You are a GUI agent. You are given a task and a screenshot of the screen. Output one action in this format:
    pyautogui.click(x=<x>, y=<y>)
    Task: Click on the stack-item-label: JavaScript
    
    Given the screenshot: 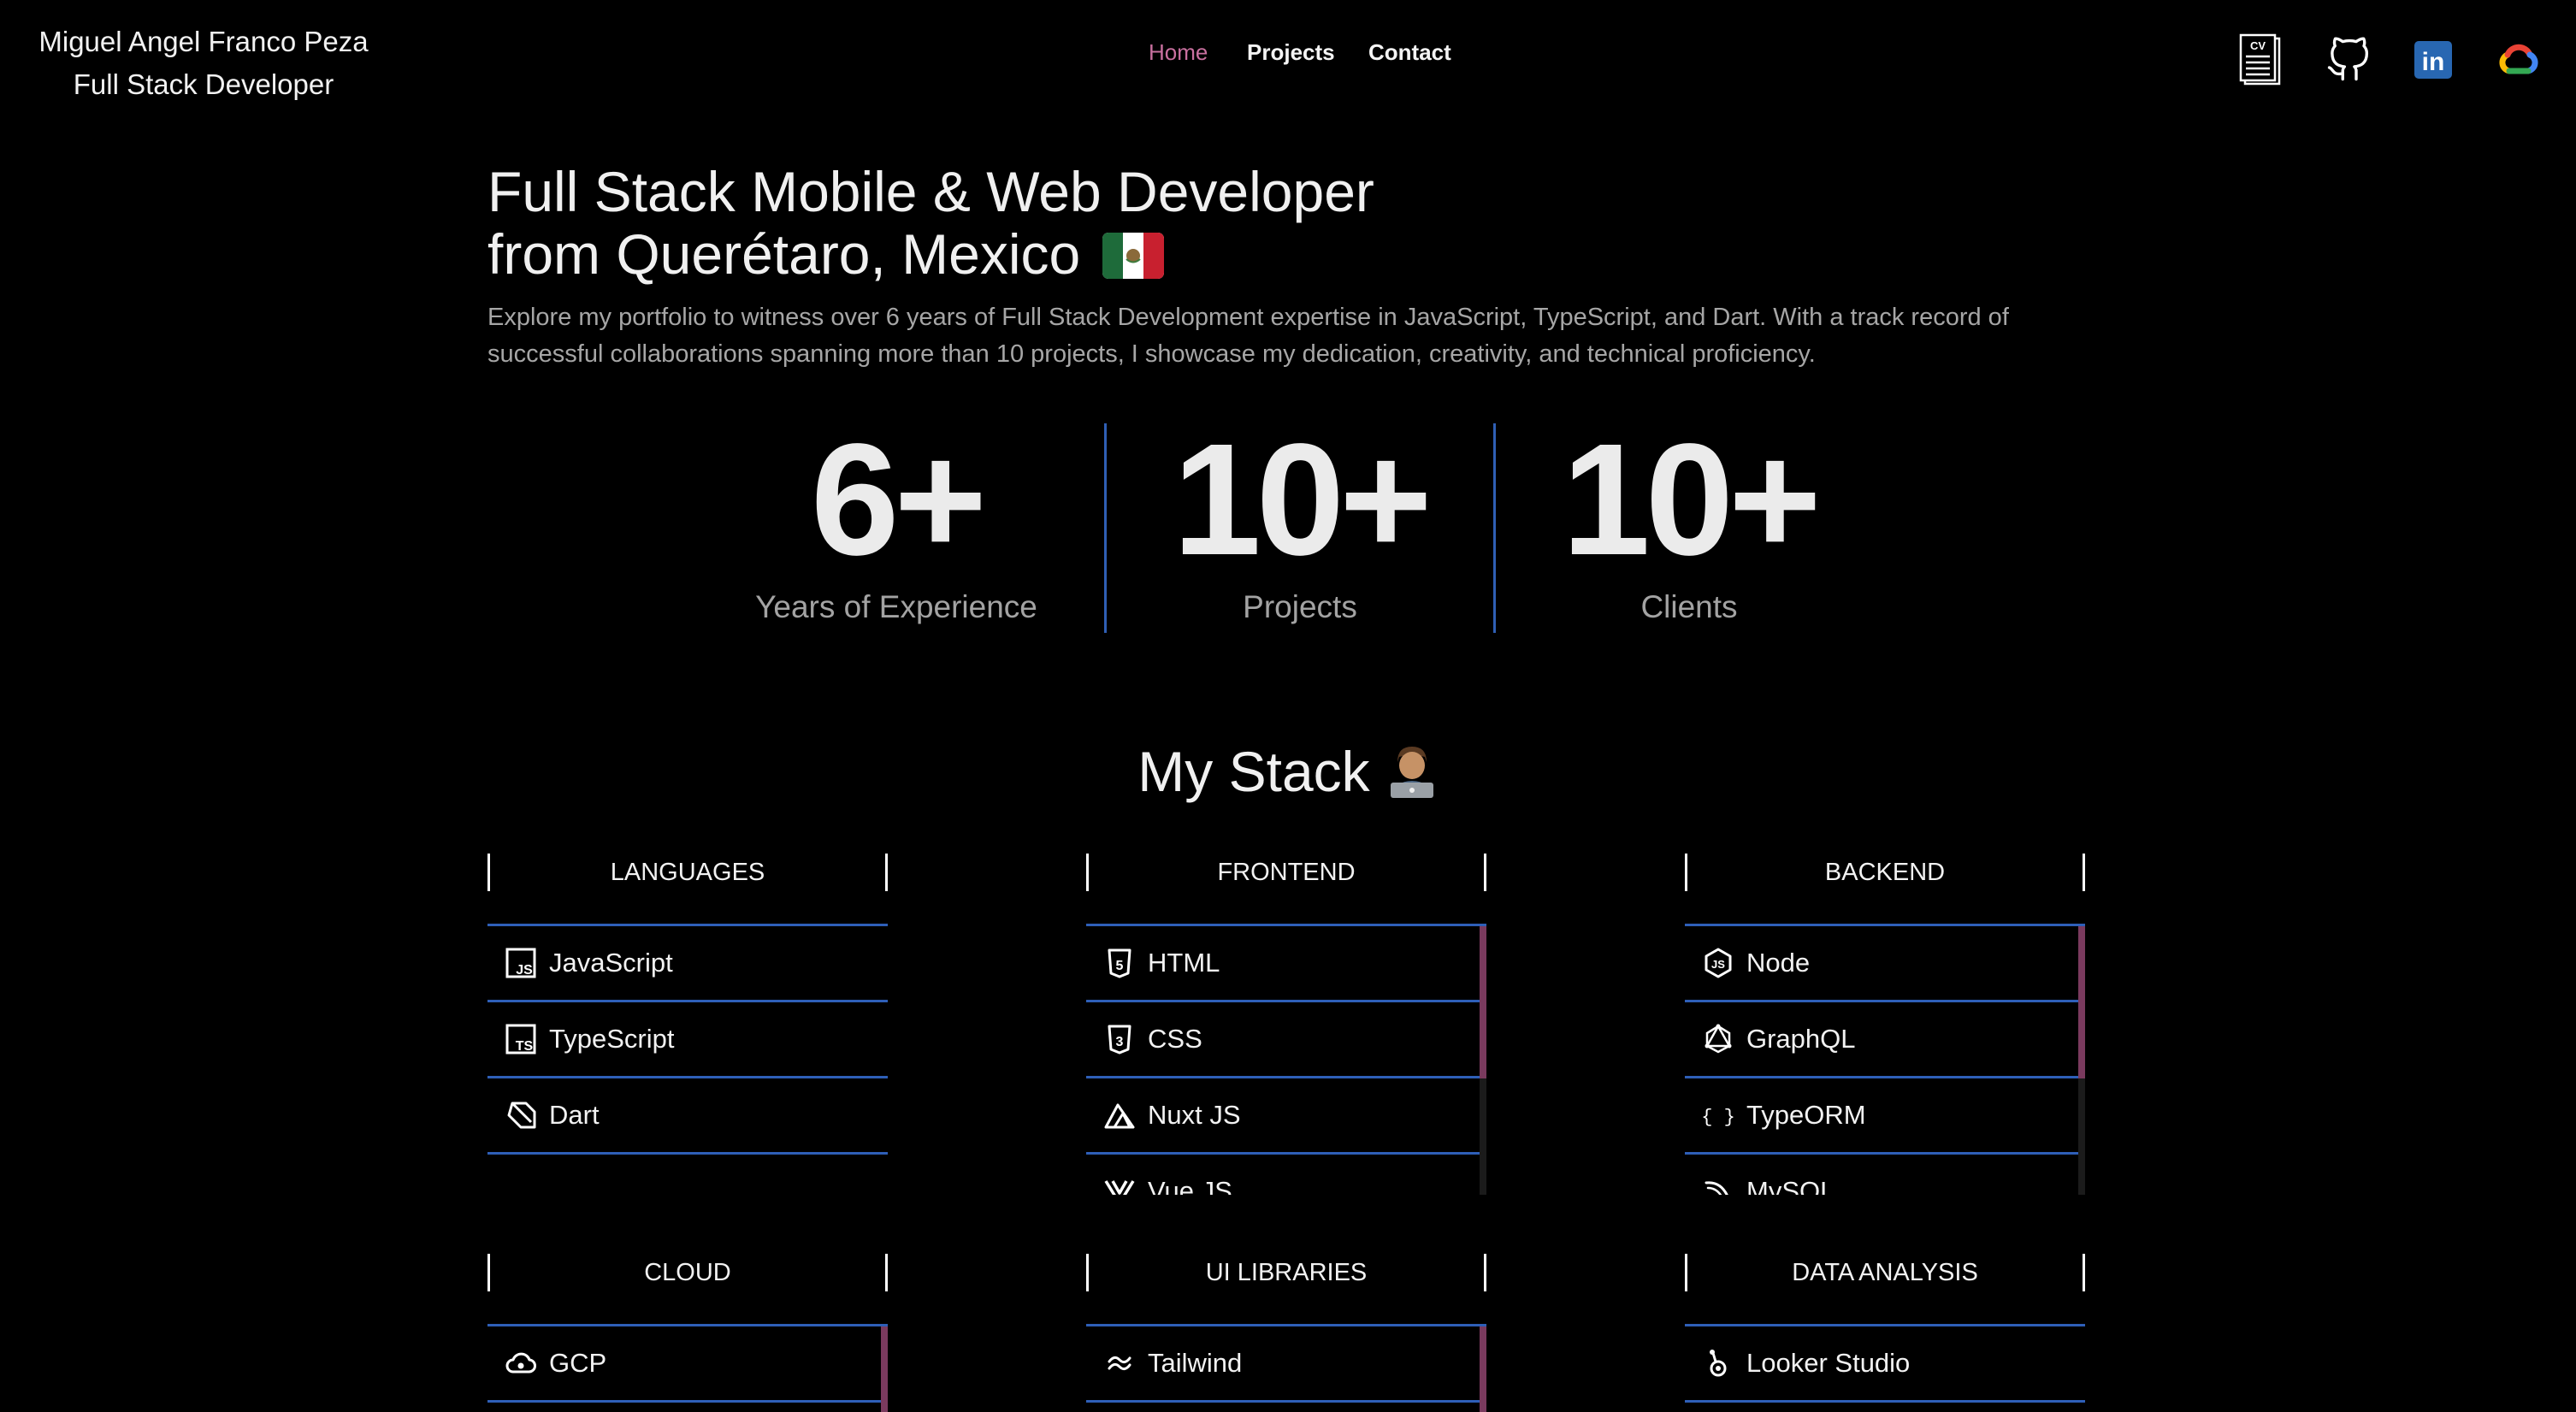 What is the action you would take?
    pyautogui.click(x=611, y=963)
    